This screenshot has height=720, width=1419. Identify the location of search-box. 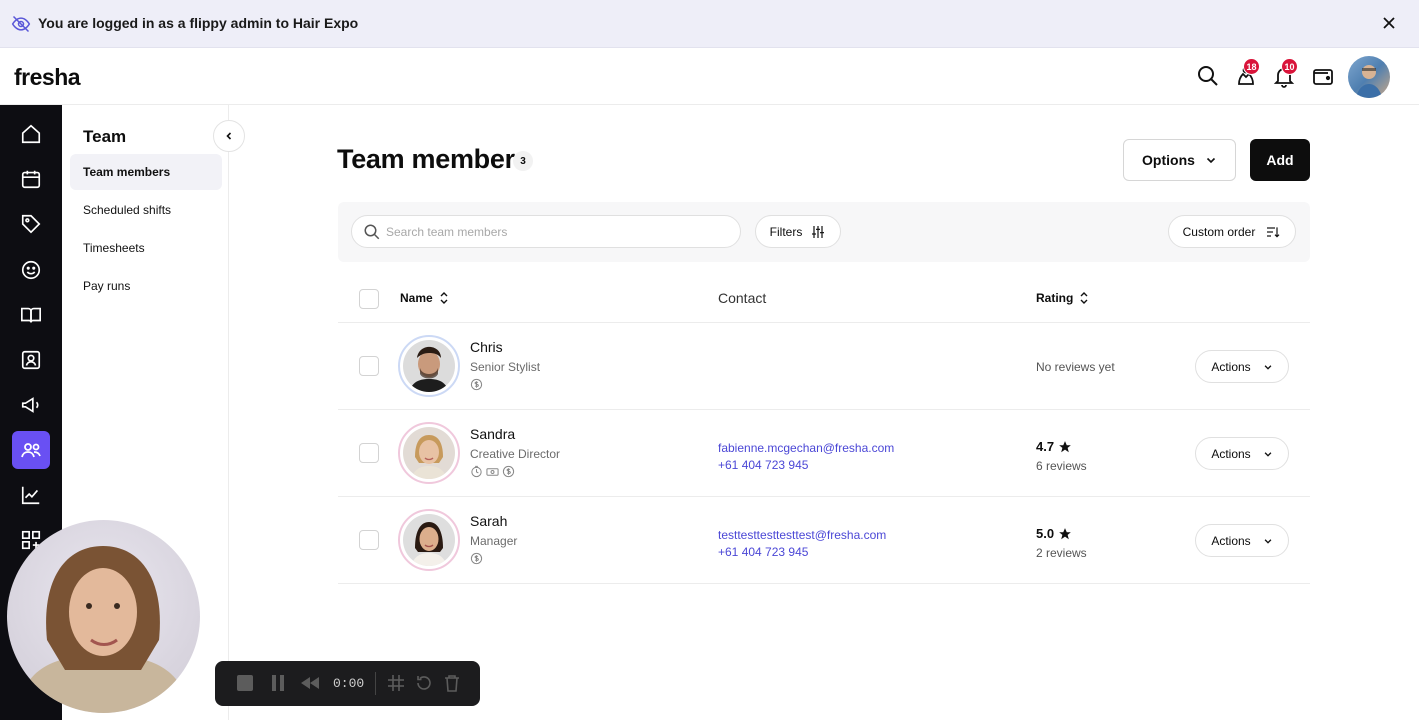
(546, 231).